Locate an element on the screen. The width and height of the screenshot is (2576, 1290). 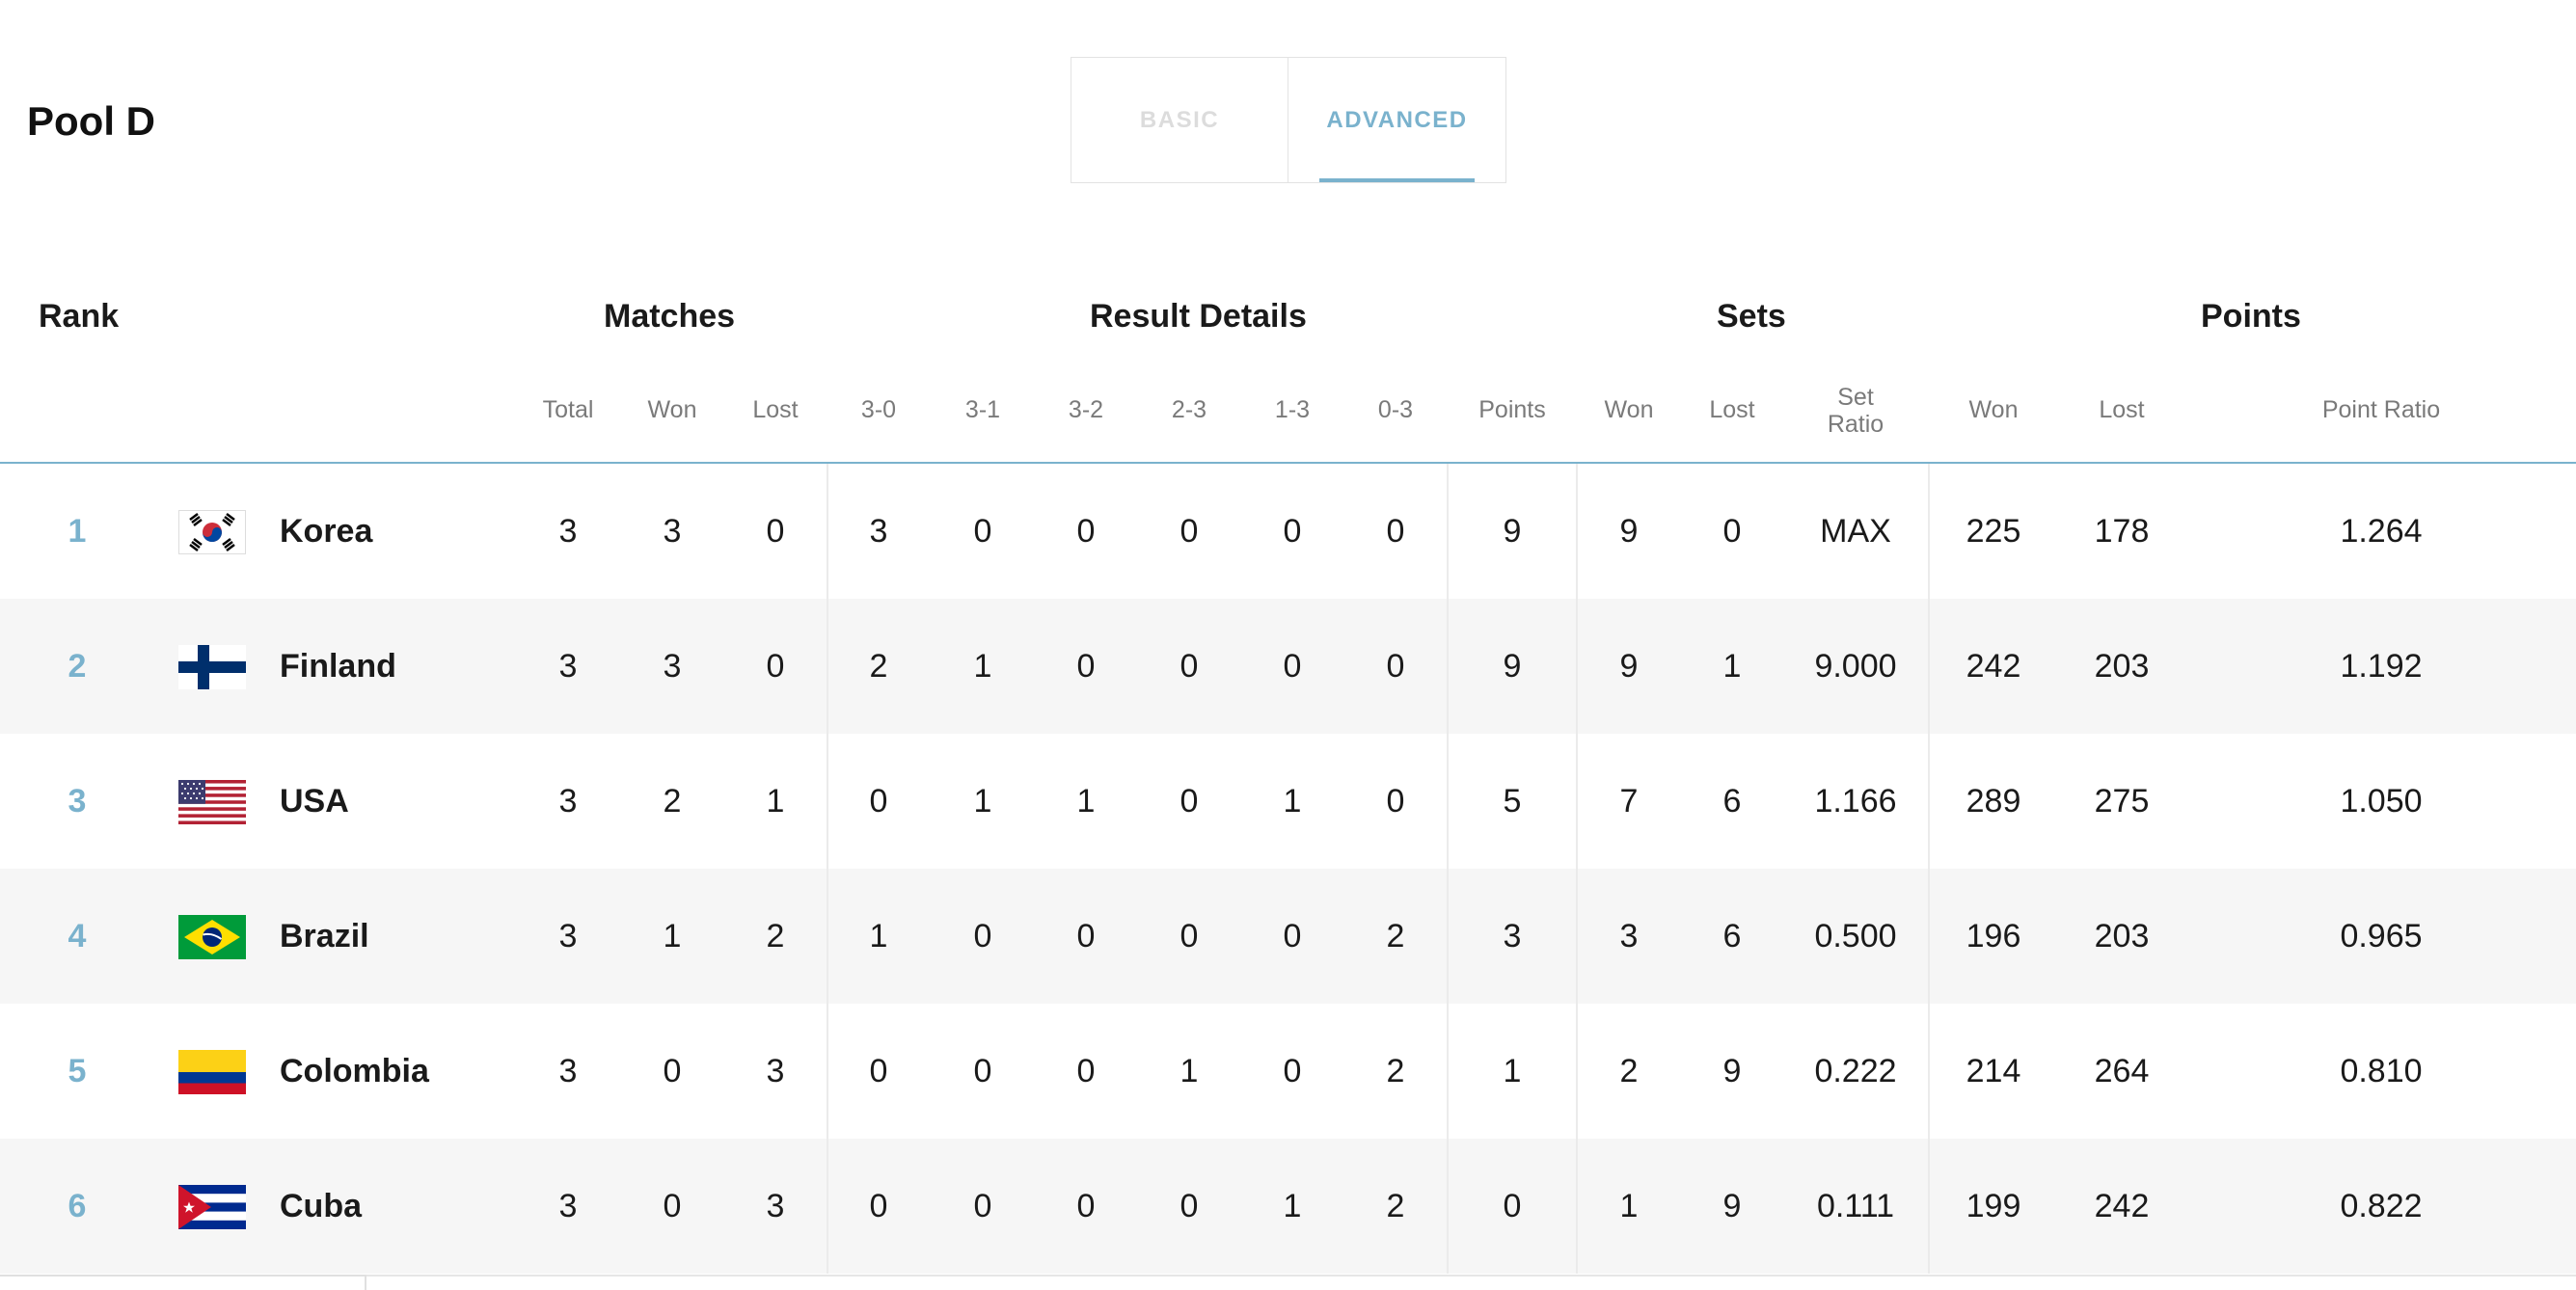
sets-heading: Sets is located at coordinates (1751, 316).